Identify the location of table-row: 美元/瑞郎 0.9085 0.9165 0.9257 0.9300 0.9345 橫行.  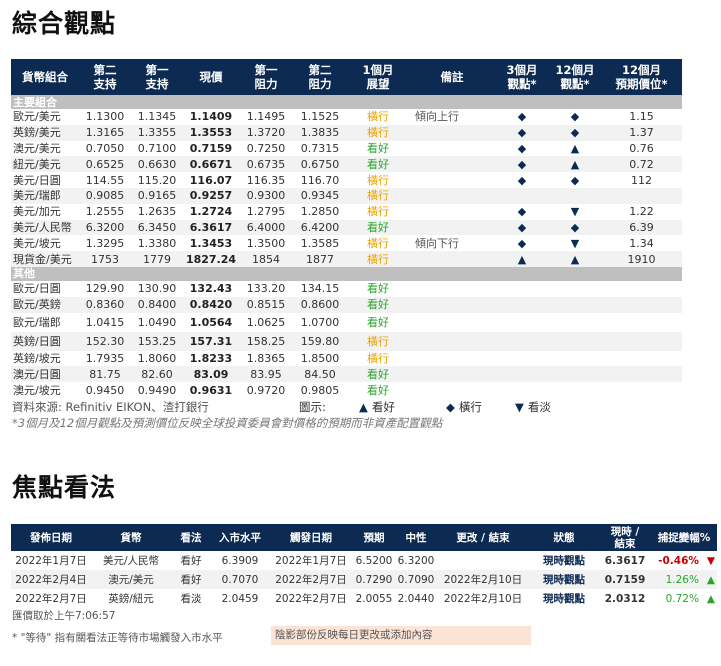
(346, 195).